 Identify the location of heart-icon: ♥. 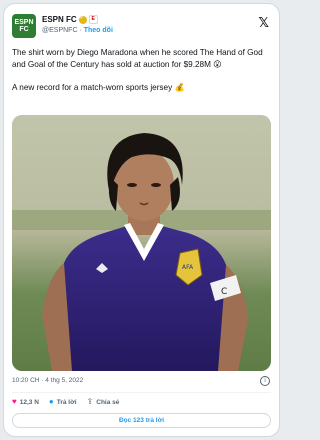
(14, 401).